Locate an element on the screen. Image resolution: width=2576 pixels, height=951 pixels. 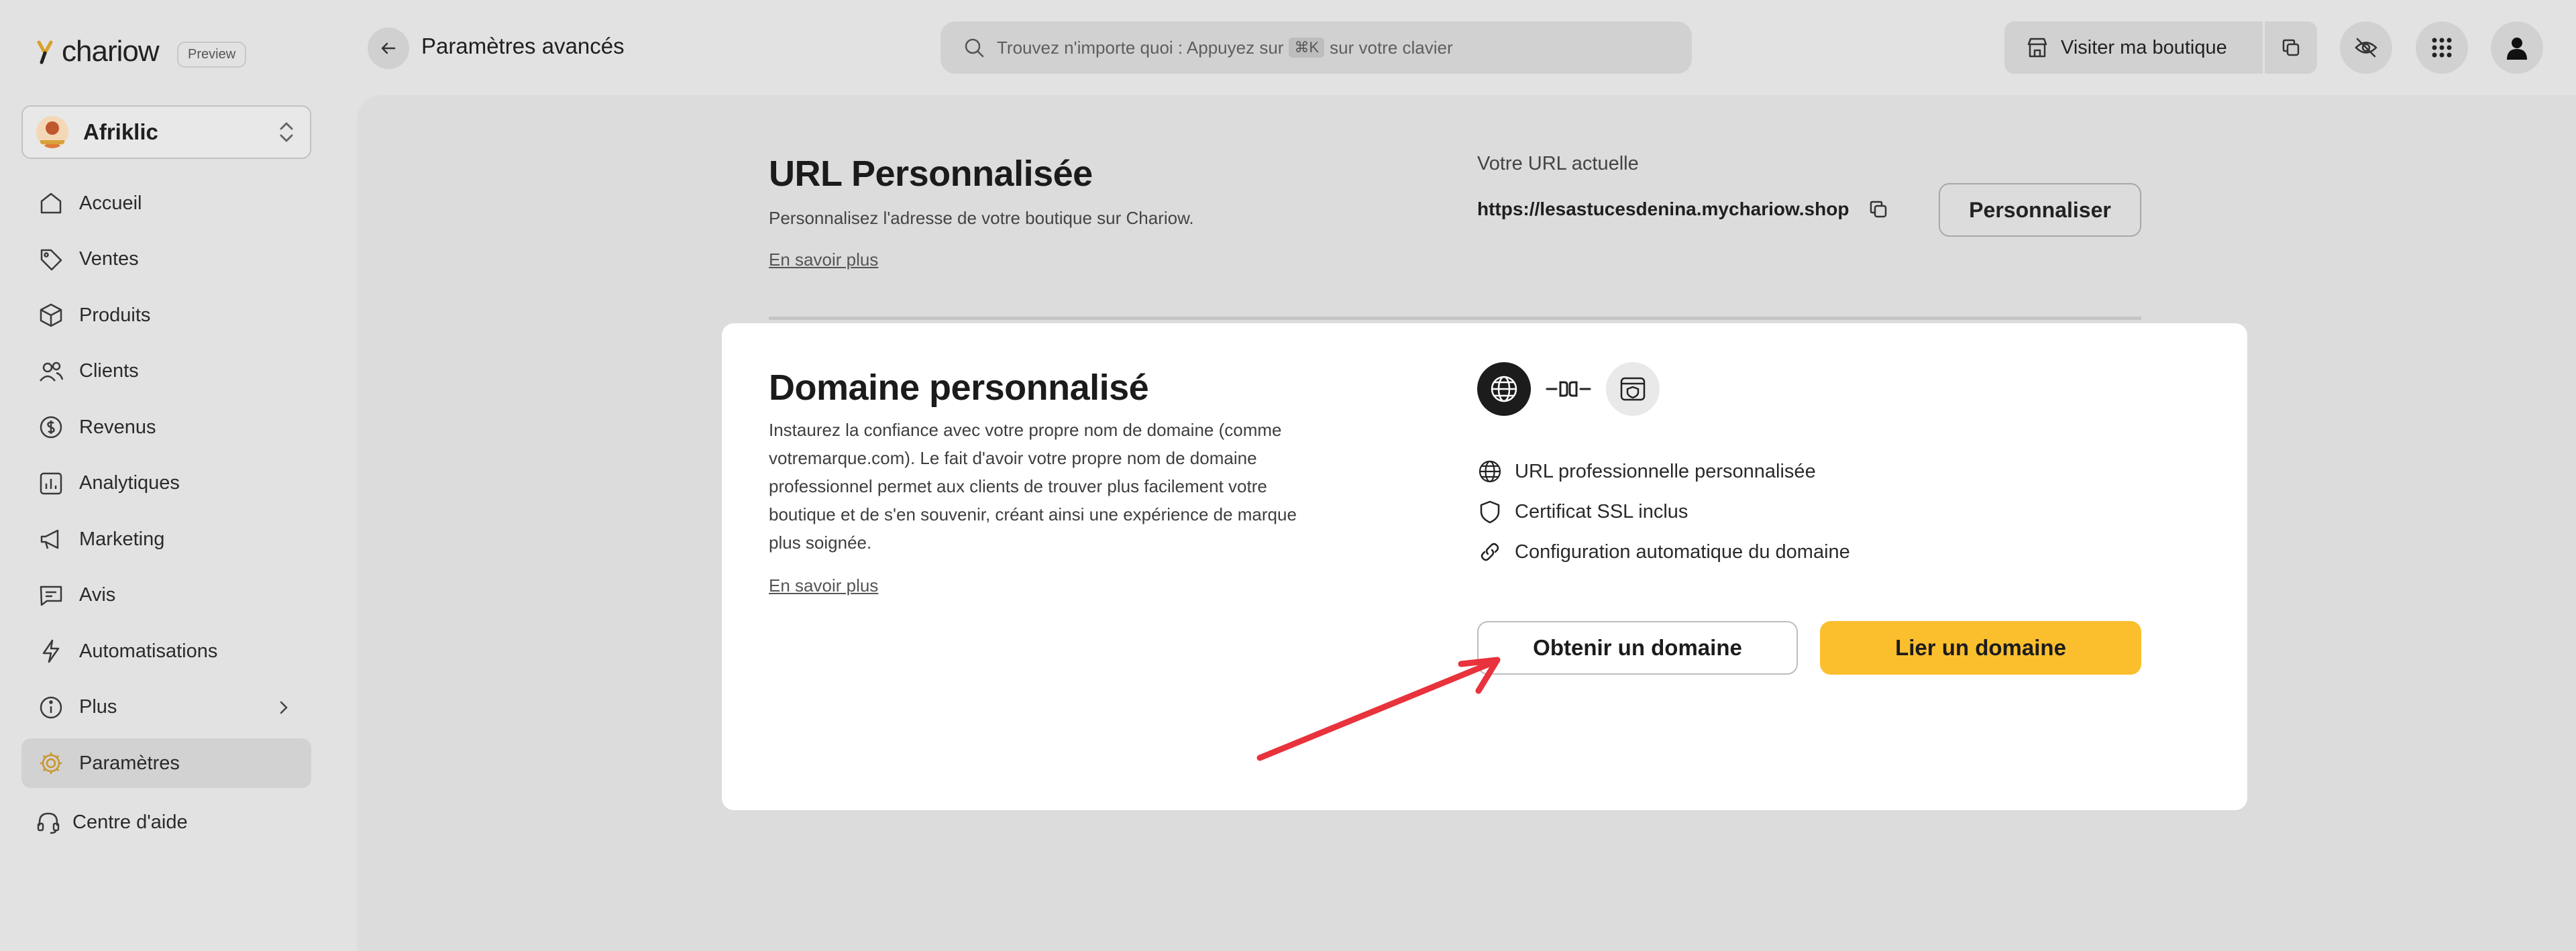
search-shortcut: ⌘K is located at coordinates (1307, 48).